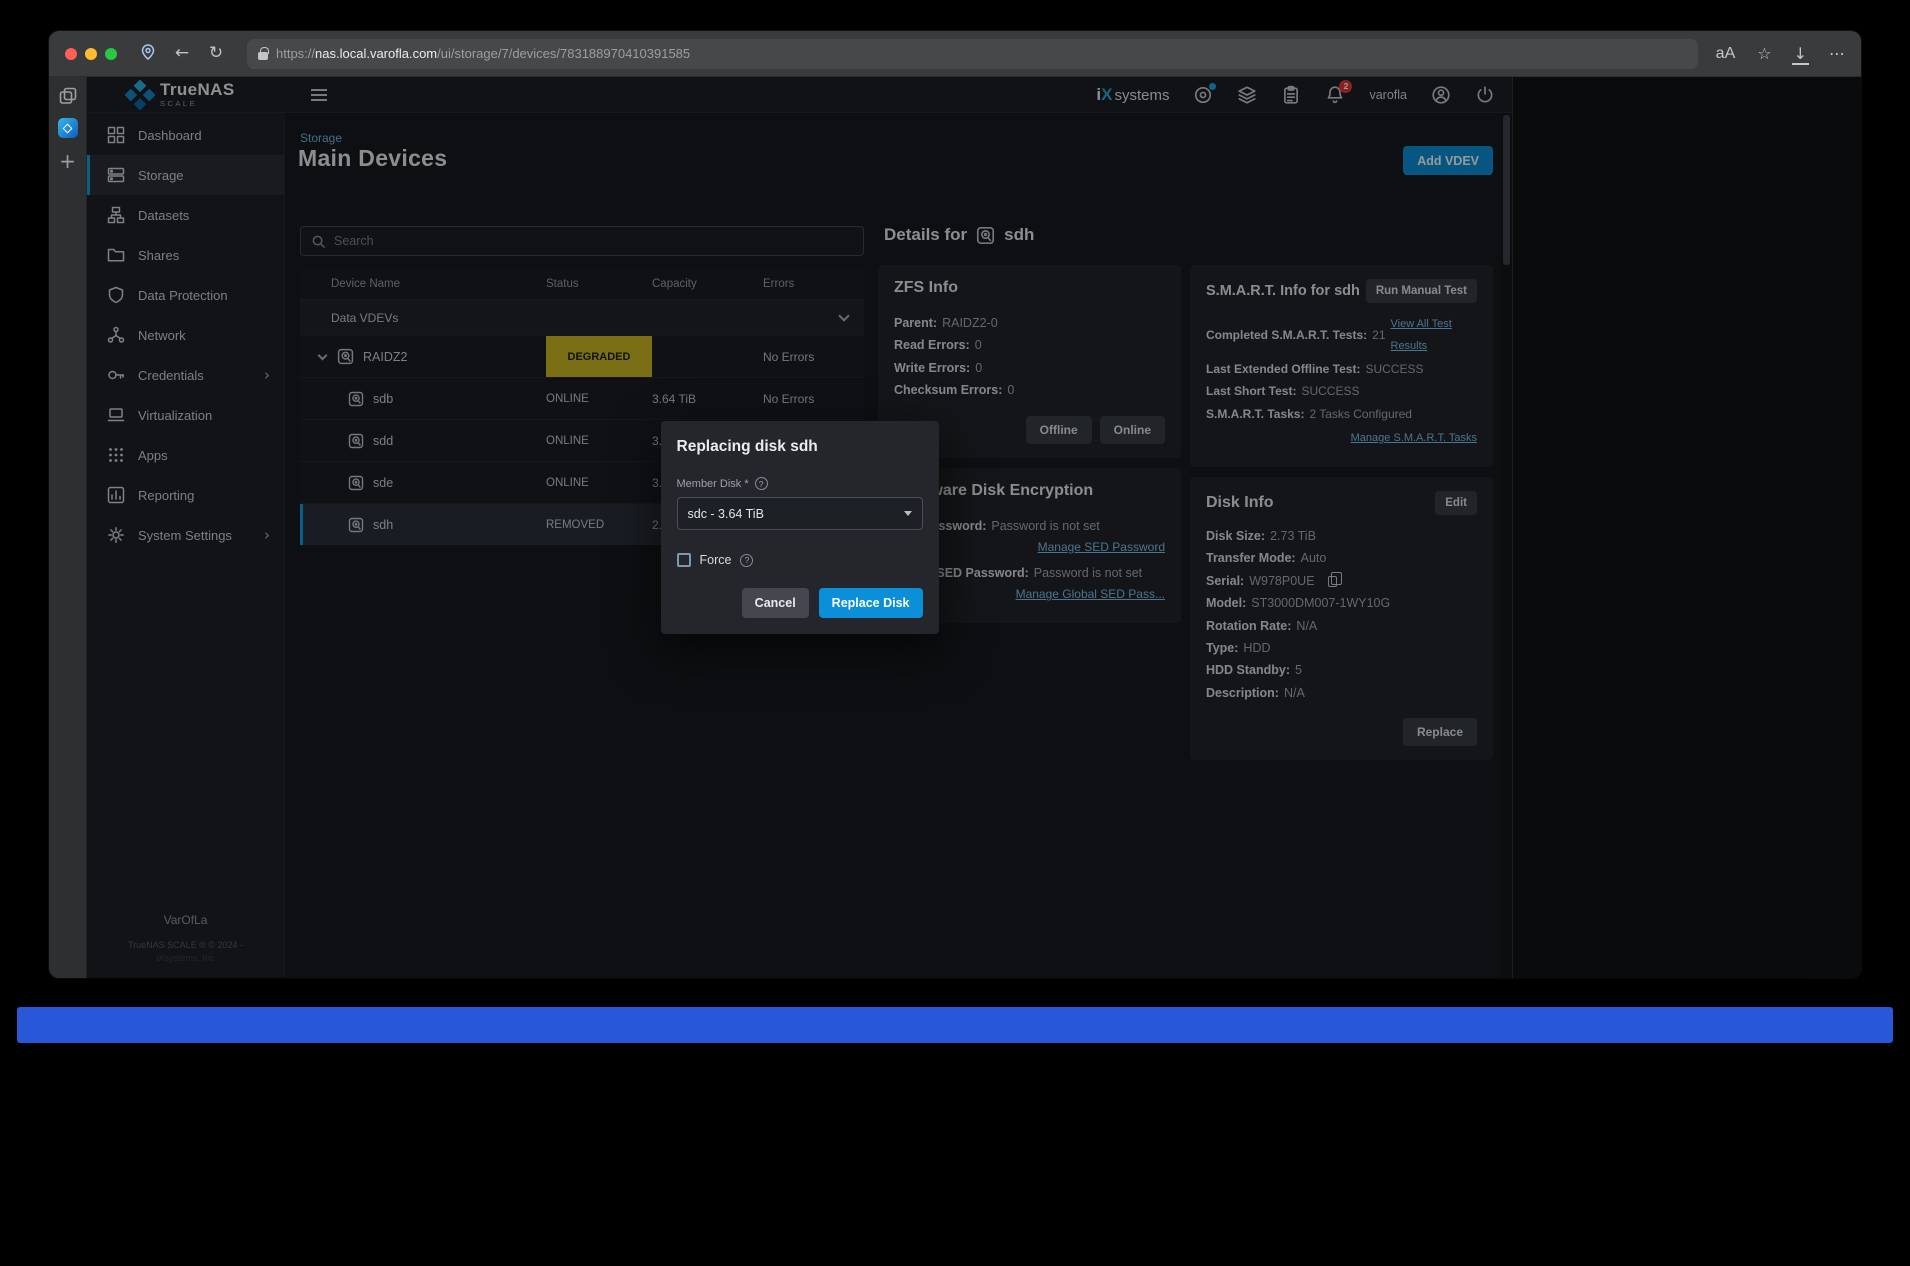 This screenshot has width=1910, height=1266. I want to click on selected-option: sdc - 3.64 TiB, so click(725, 513).